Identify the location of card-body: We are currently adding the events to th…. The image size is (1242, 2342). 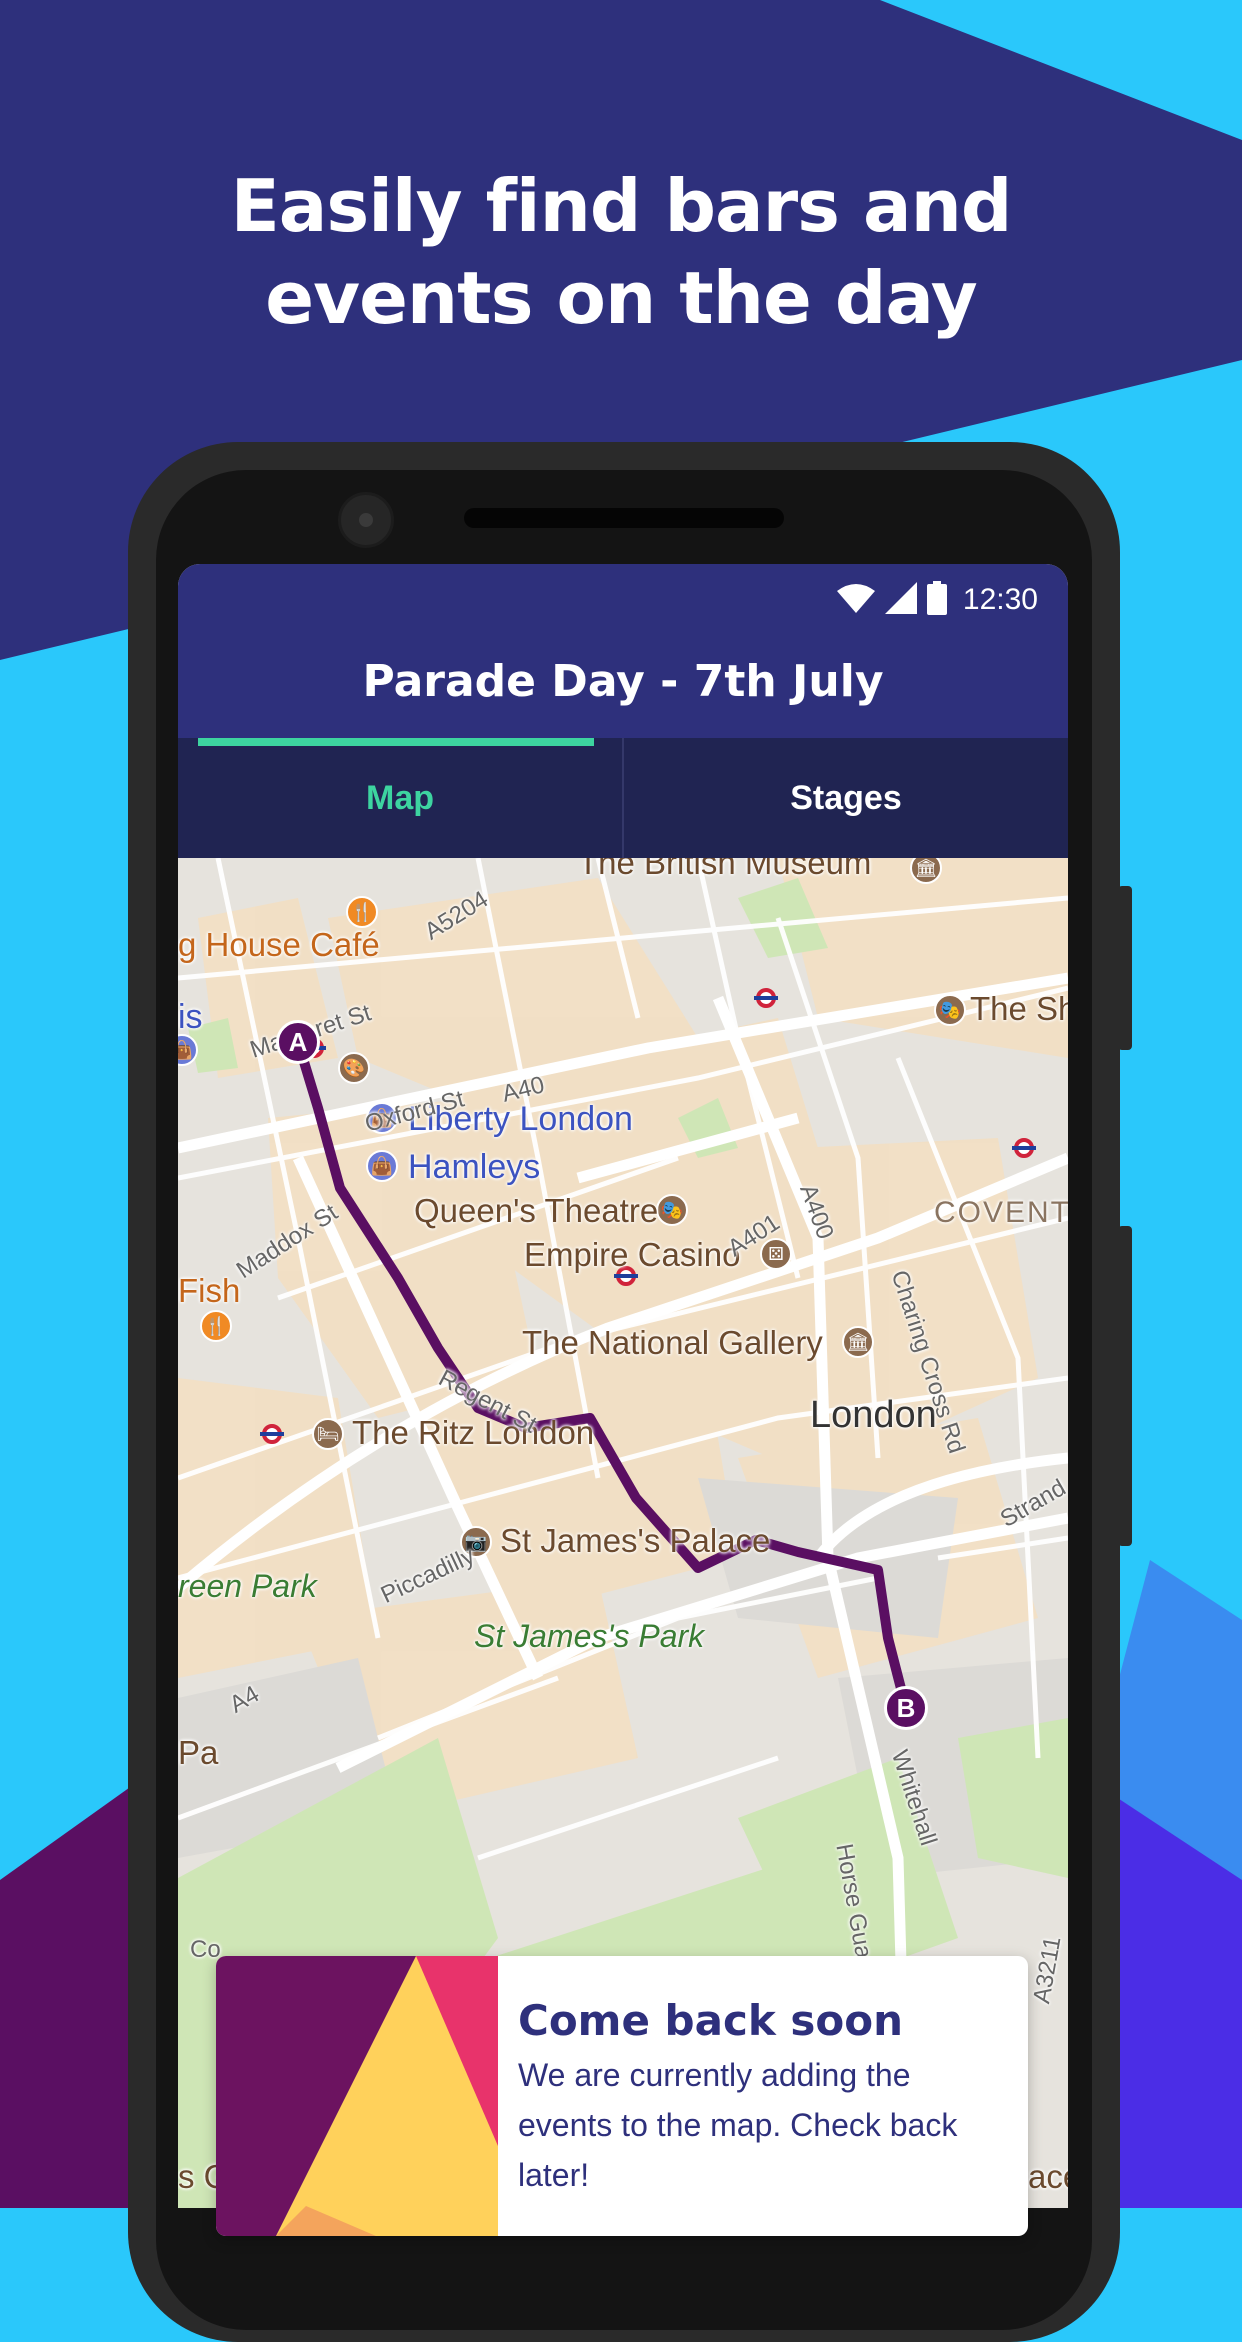
(738, 2125).